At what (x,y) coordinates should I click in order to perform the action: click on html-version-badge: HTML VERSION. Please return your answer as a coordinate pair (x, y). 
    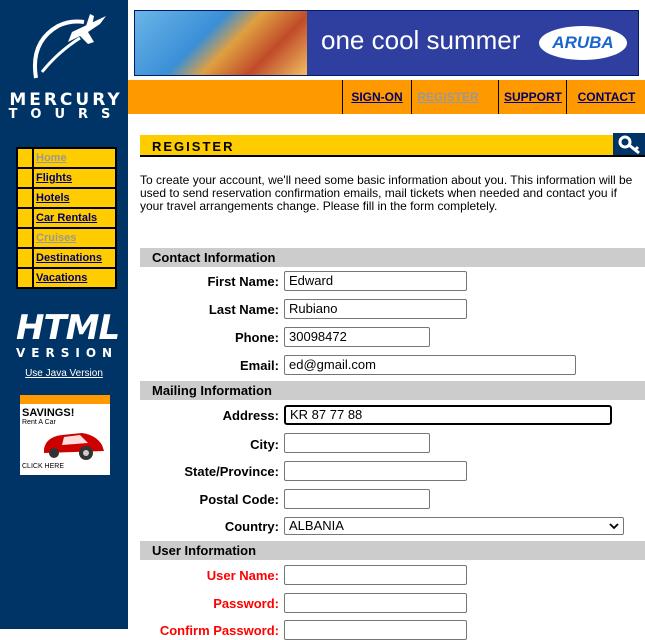
    Looking at the image, I should click on (68, 334).